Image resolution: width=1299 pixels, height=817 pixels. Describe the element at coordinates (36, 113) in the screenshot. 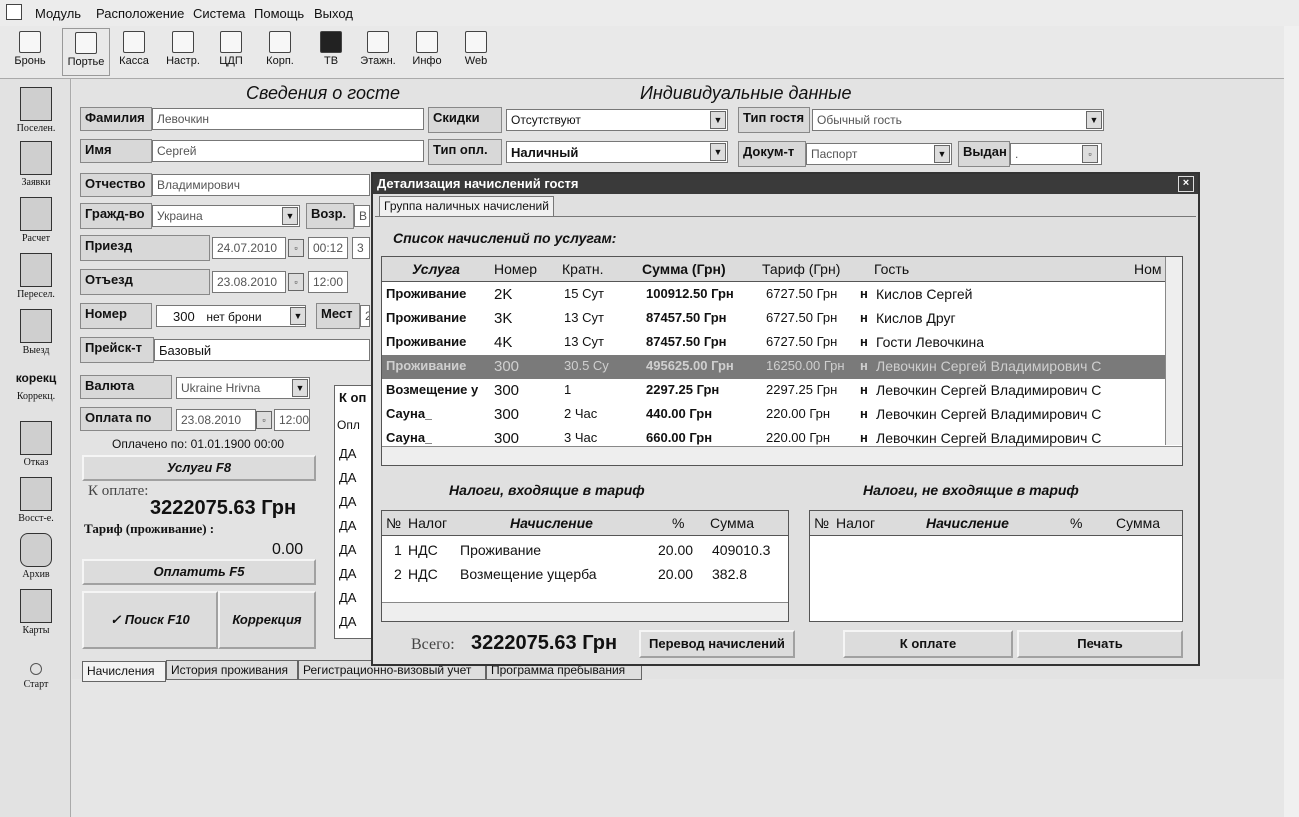

I see `sidebar-item-checkin: Поселен.` at that location.